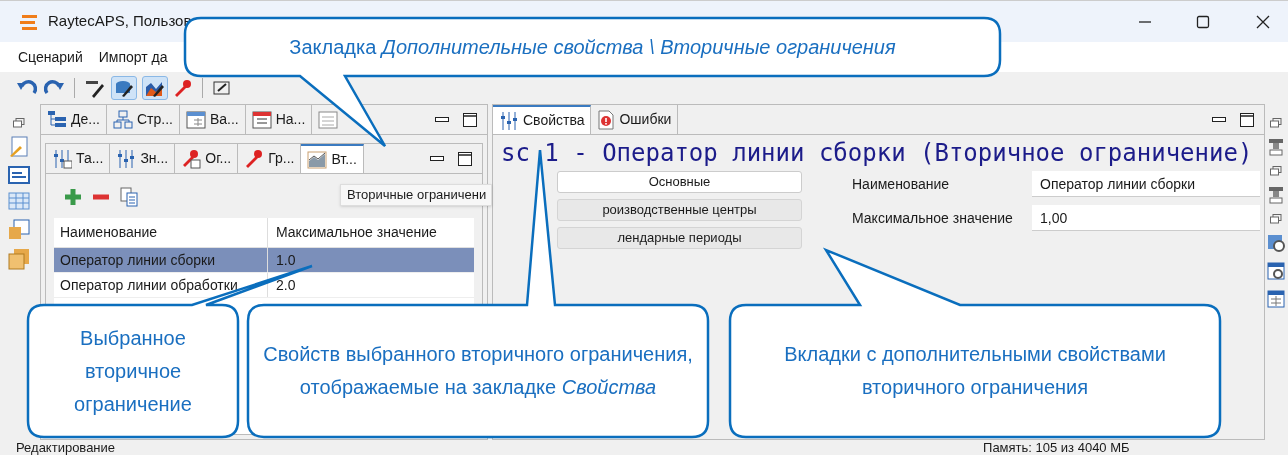 The height and width of the screenshot is (455, 1288). I want to click on callout-text: Вкладки с дополнительными свойствами вторичного ограничения, so click(975, 371).